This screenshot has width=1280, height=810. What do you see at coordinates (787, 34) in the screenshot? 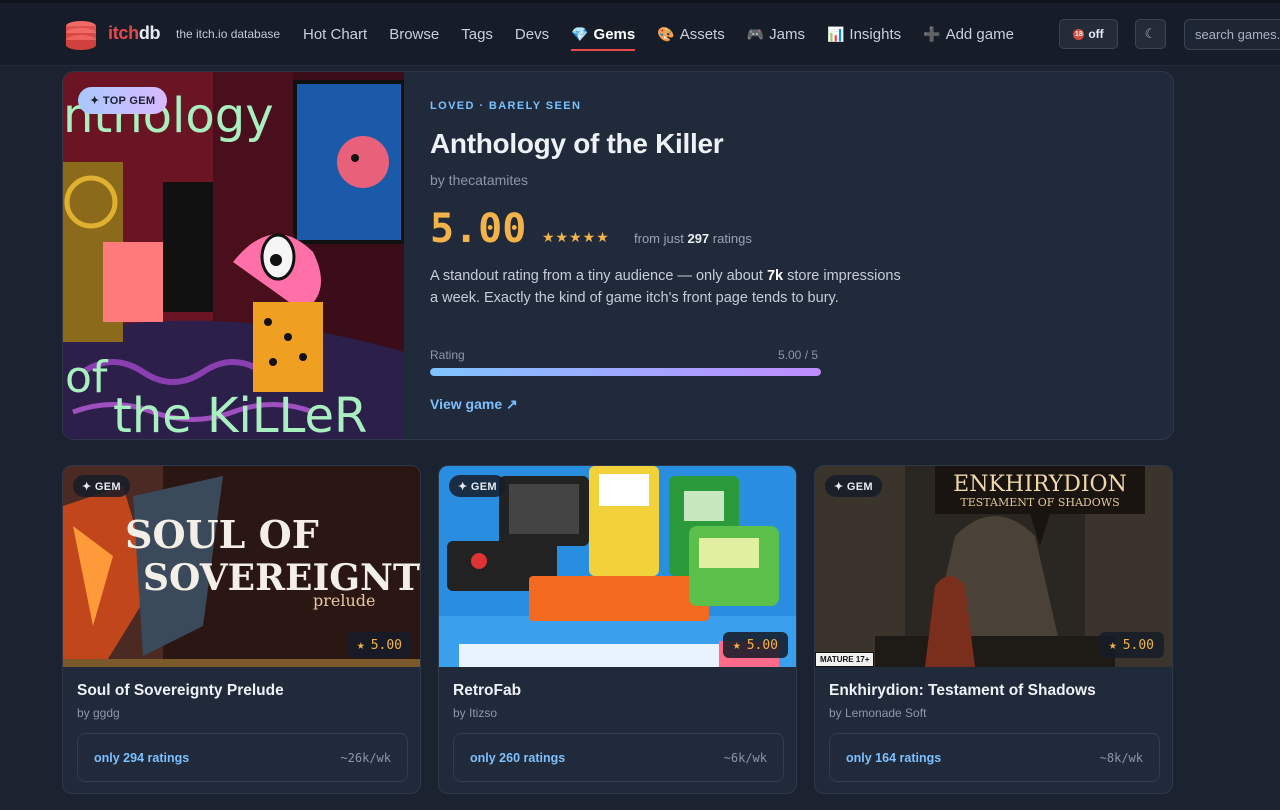
I see `nav-label: Jams` at bounding box center [787, 34].